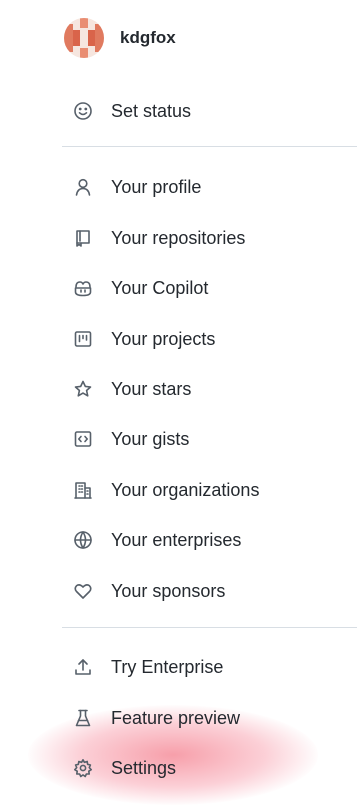 Image resolution: width=357 pixels, height=805 pixels. Describe the element at coordinates (83, 540) in the screenshot. I see `globe-icon` at that location.